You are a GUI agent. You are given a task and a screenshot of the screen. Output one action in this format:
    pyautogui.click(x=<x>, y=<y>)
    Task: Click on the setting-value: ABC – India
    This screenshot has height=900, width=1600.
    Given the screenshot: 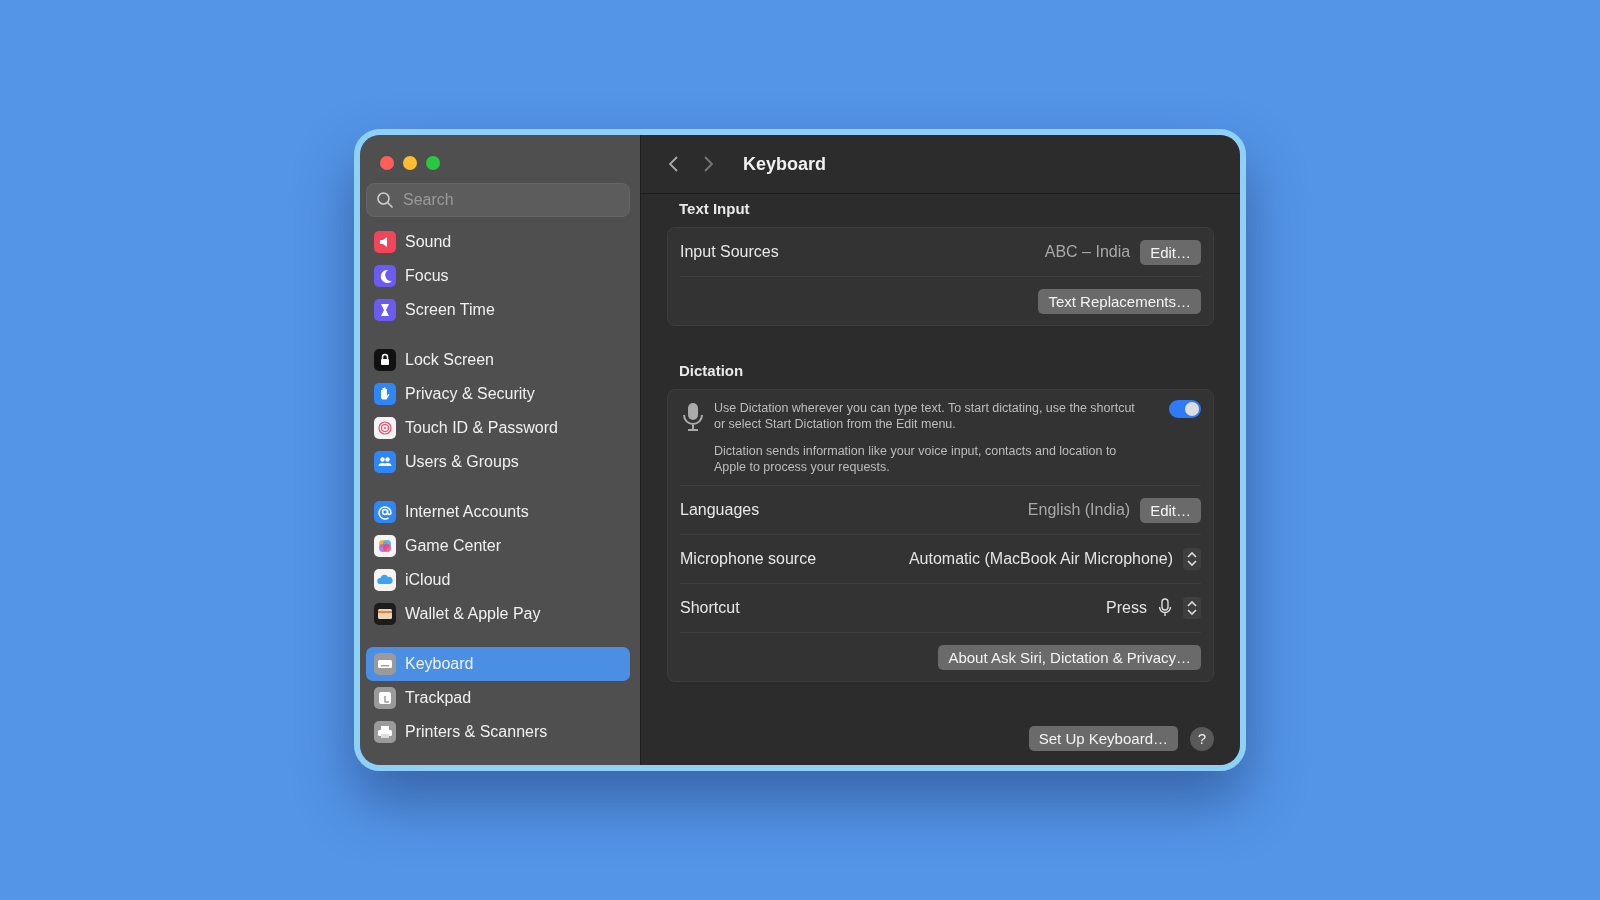 What is the action you would take?
    pyautogui.click(x=1087, y=252)
    